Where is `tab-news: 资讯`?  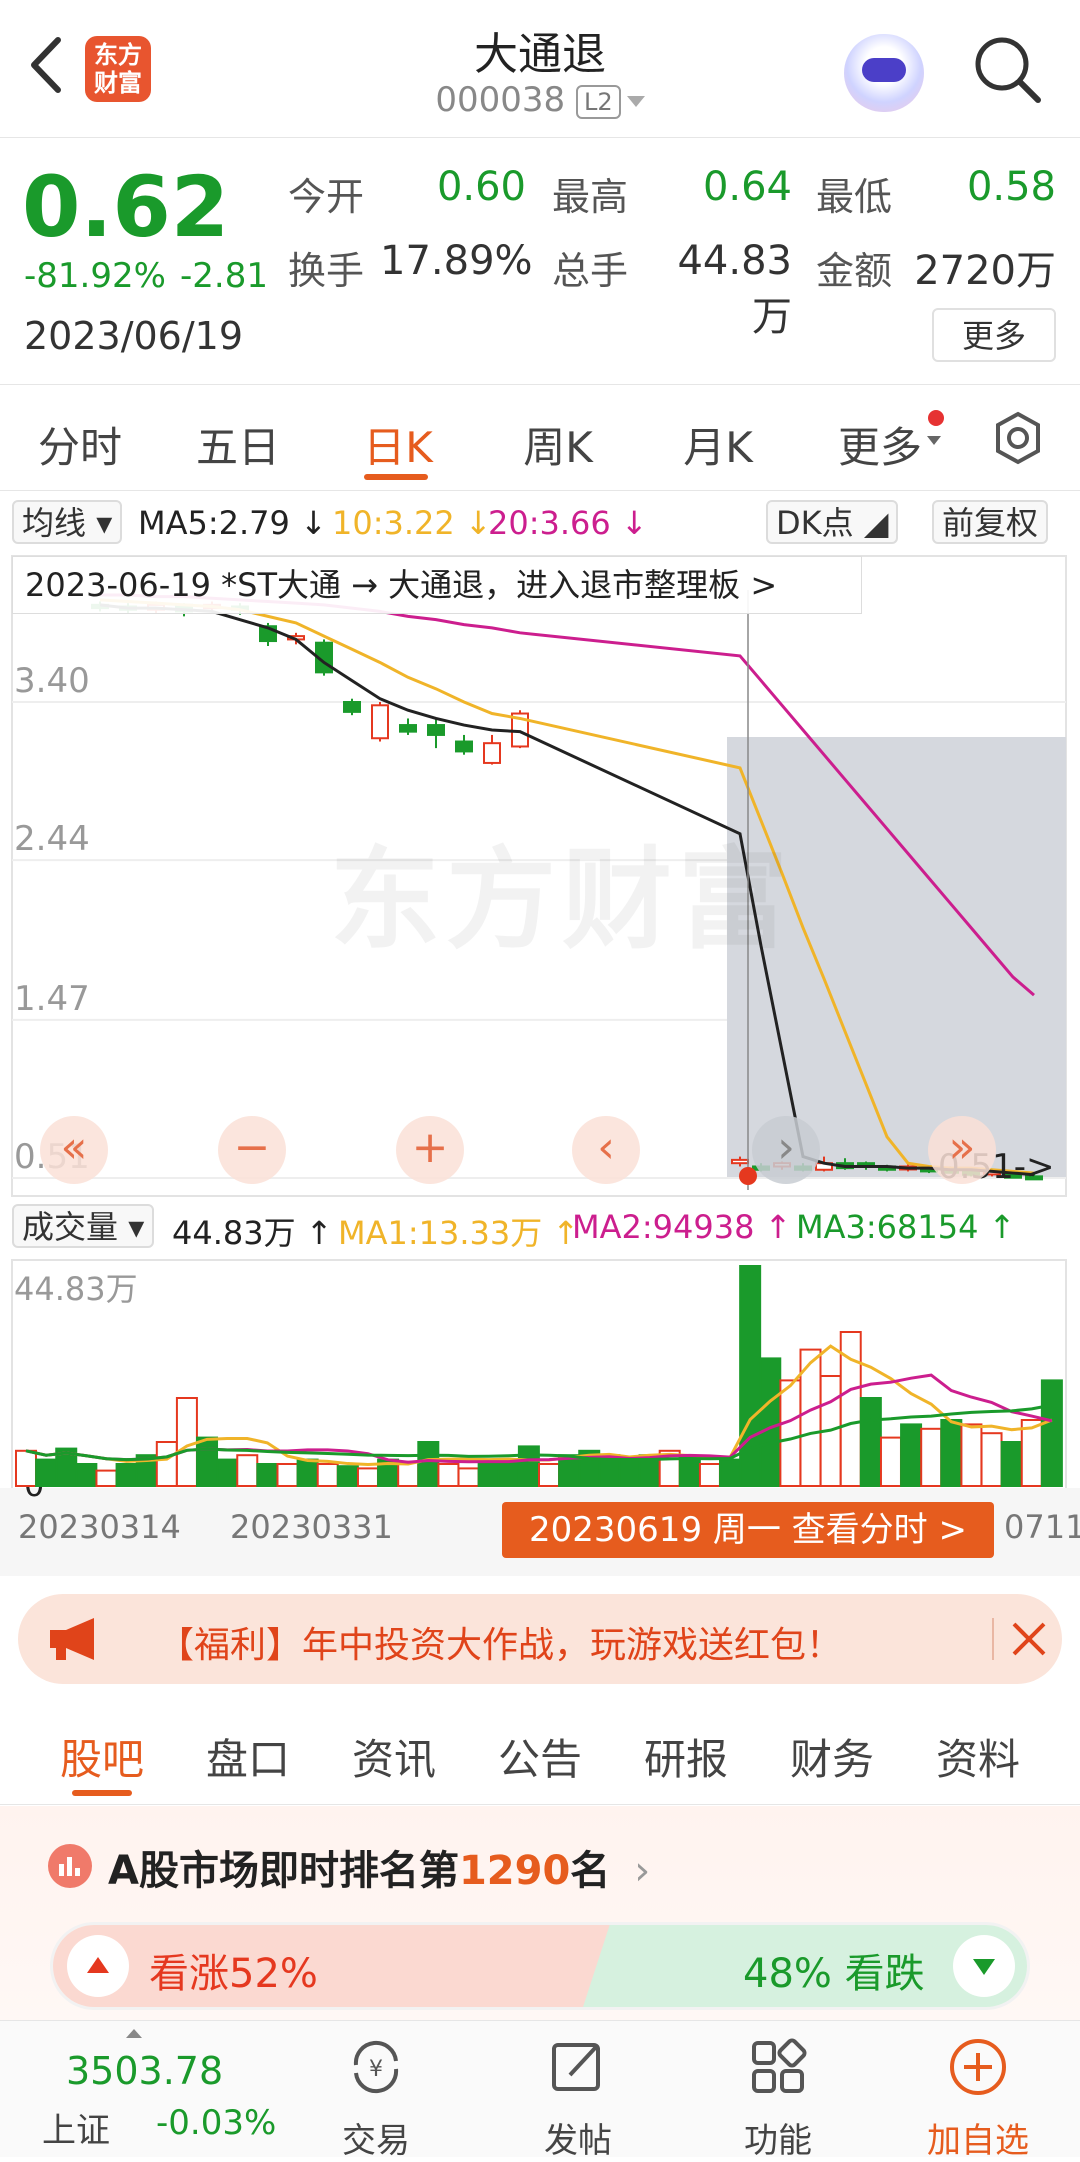
tab-news: 资讯 is located at coordinates (394, 1756).